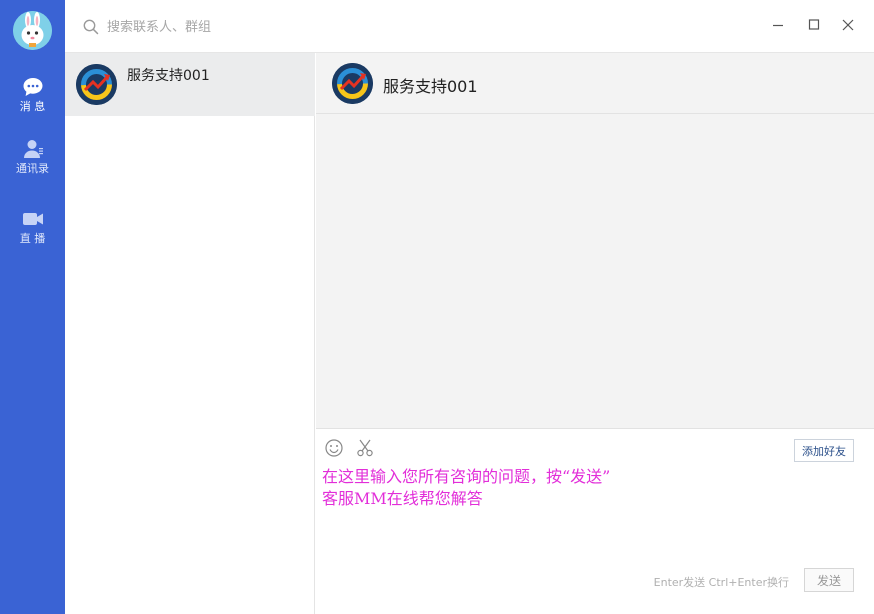  What do you see at coordinates (721, 582) in the screenshot?
I see `send-shortcut-hint: Enter发送 Ctrl+Enter换行` at bounding box center [721, 582].